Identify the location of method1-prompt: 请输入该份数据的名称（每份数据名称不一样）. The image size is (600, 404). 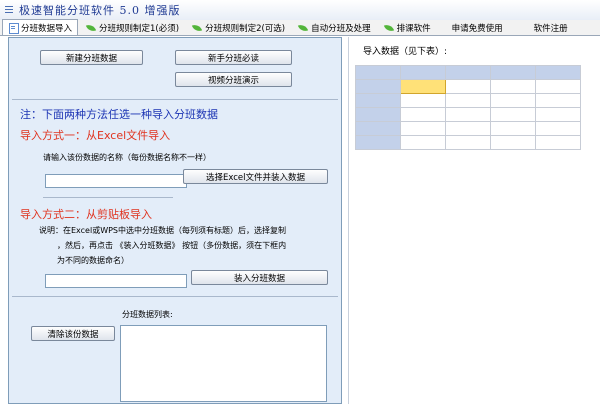
(127, 157).